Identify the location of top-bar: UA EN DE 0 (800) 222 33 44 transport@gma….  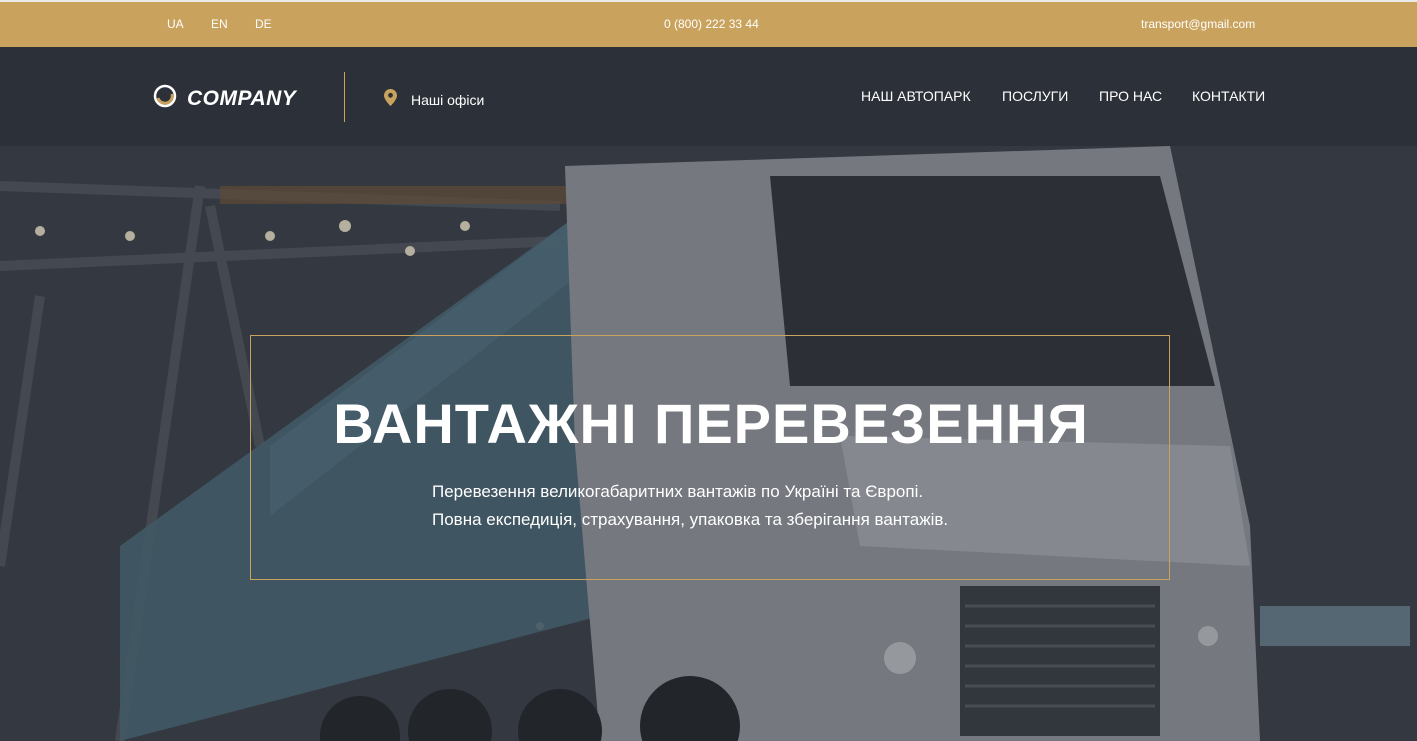
(708, 23).